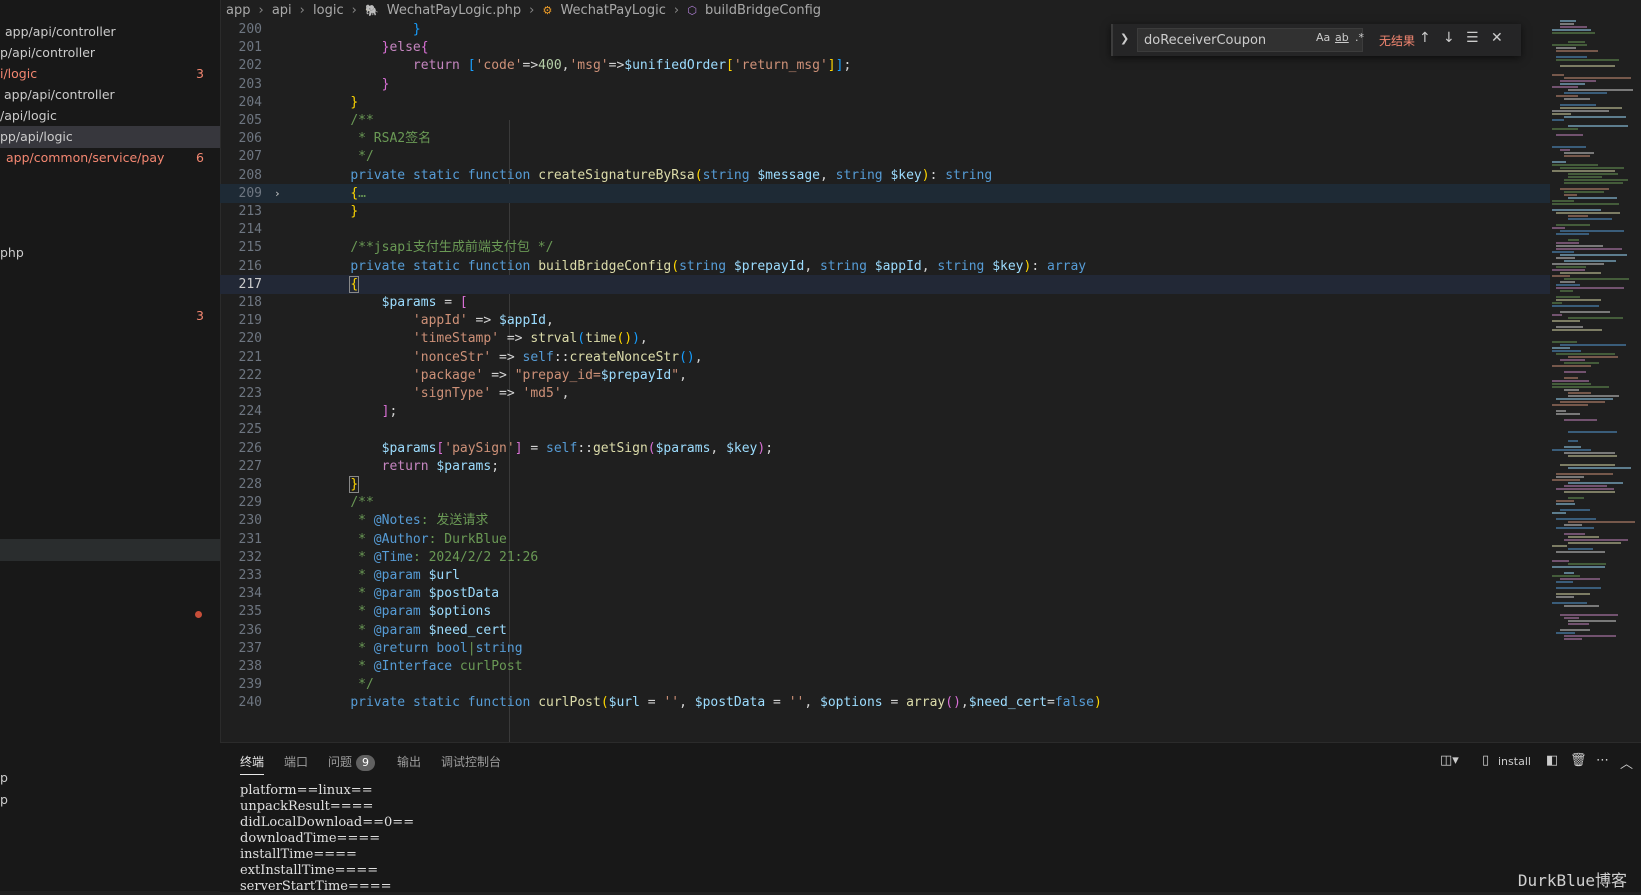 Image resolution: width=1641 pixels, height=895 pixels. Describe the element at coordinates (885, 575) in the screenshot. I see `code-line: 233 * @param $url` at that location.